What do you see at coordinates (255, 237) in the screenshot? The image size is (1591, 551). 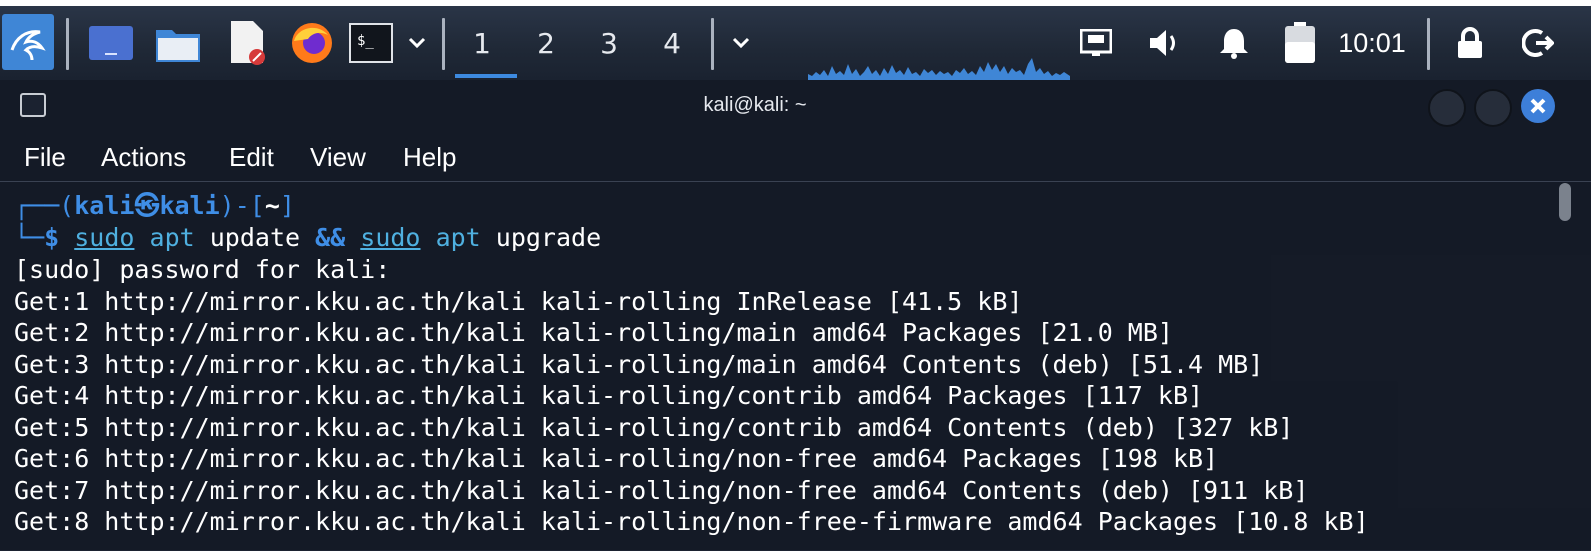 I see `command-arg: update` at bounding box center [255, 237].